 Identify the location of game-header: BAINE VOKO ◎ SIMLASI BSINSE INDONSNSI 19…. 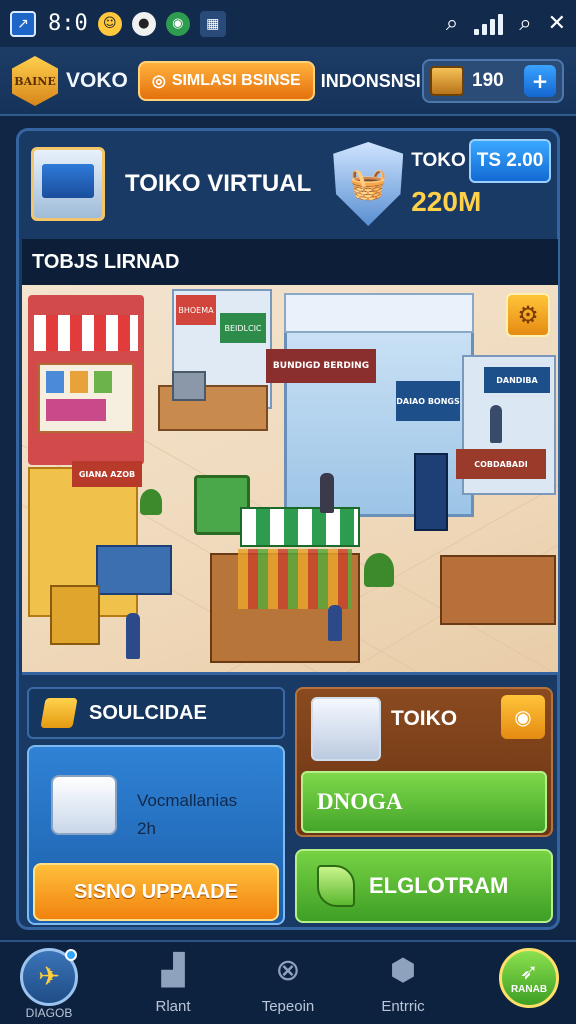
(288, 82).